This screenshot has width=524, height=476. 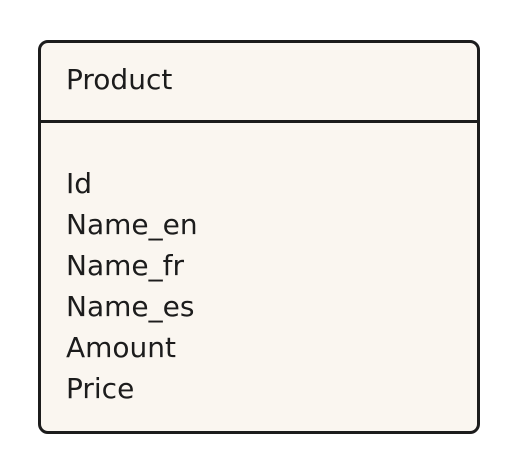 What do you see at coordinates (119, 79) in the screenshot?
I see `entity-title: Product` at bounding box center [119, 79].